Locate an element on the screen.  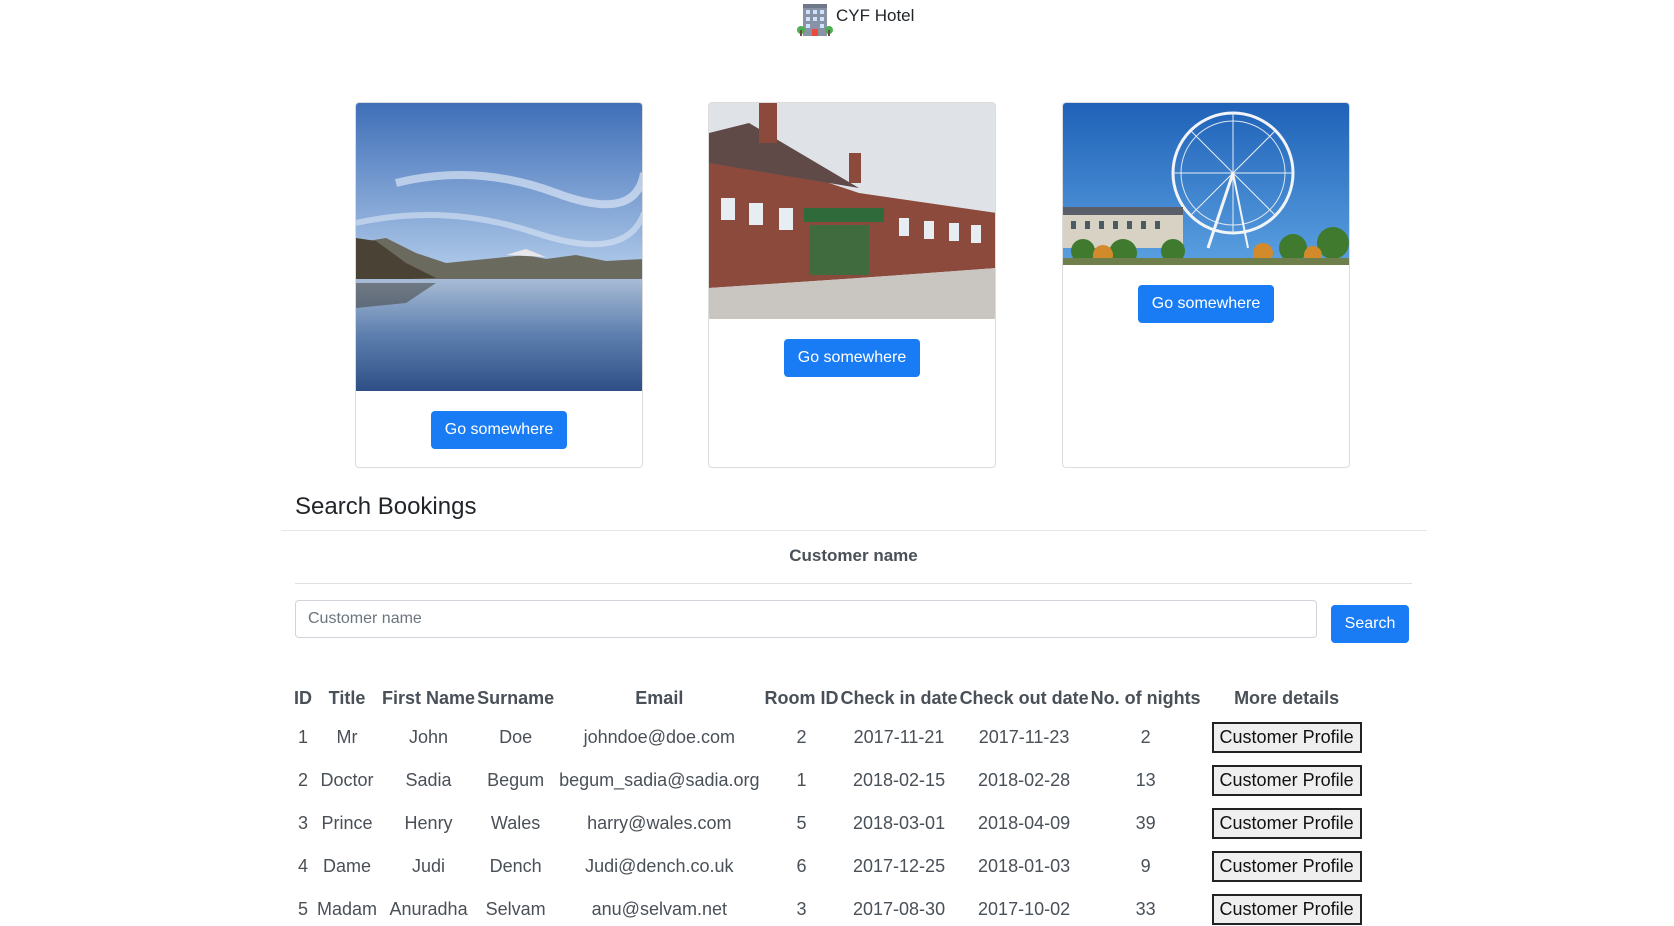
cell-id: 3 is located at coordinates (302, 823).